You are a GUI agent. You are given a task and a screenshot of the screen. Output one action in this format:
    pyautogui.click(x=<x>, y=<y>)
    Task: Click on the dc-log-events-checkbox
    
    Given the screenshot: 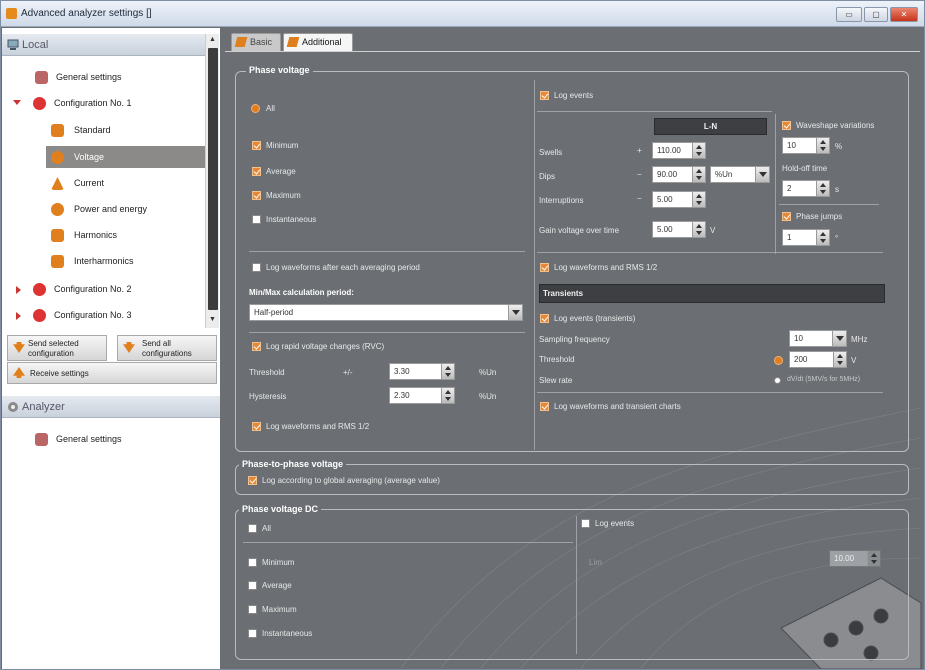 What is the action you would take?
    pyautogui.click(x=585, y=523)
    